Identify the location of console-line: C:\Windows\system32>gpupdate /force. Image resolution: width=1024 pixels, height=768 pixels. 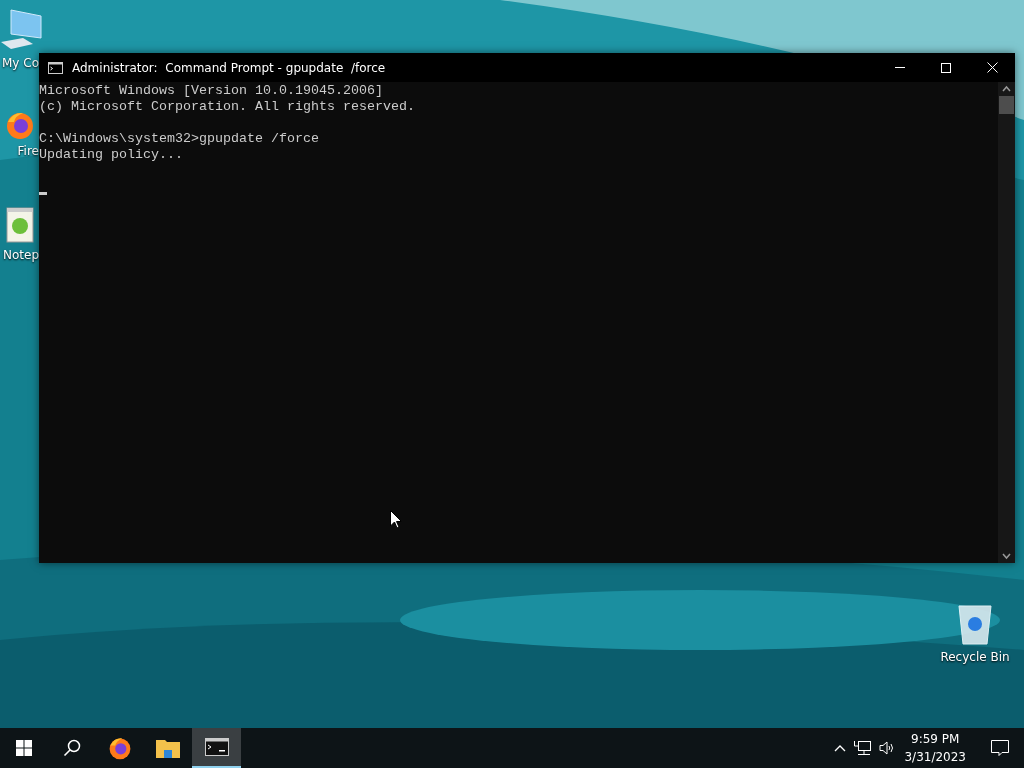
(179, 139).